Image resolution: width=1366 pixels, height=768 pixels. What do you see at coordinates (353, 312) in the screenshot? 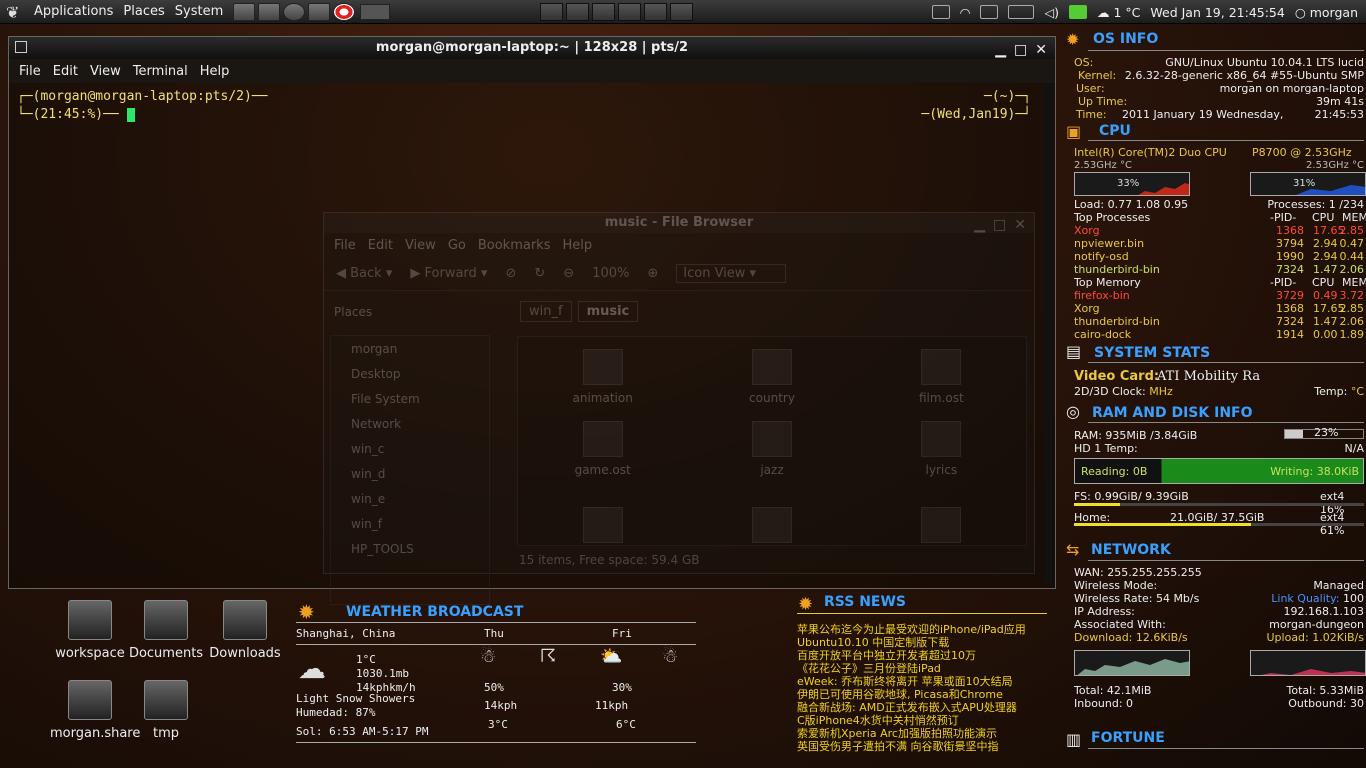
I see `places-header: Places` at bounding box center [353, 312].